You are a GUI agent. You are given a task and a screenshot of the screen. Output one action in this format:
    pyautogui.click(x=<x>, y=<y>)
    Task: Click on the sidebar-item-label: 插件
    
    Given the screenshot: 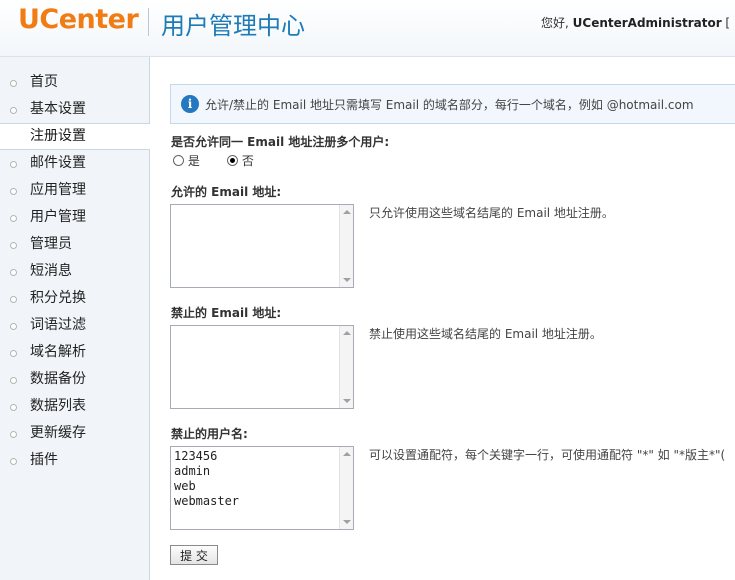 What is the action you would take?
    pyautogui.click(x=44, y=460)
    